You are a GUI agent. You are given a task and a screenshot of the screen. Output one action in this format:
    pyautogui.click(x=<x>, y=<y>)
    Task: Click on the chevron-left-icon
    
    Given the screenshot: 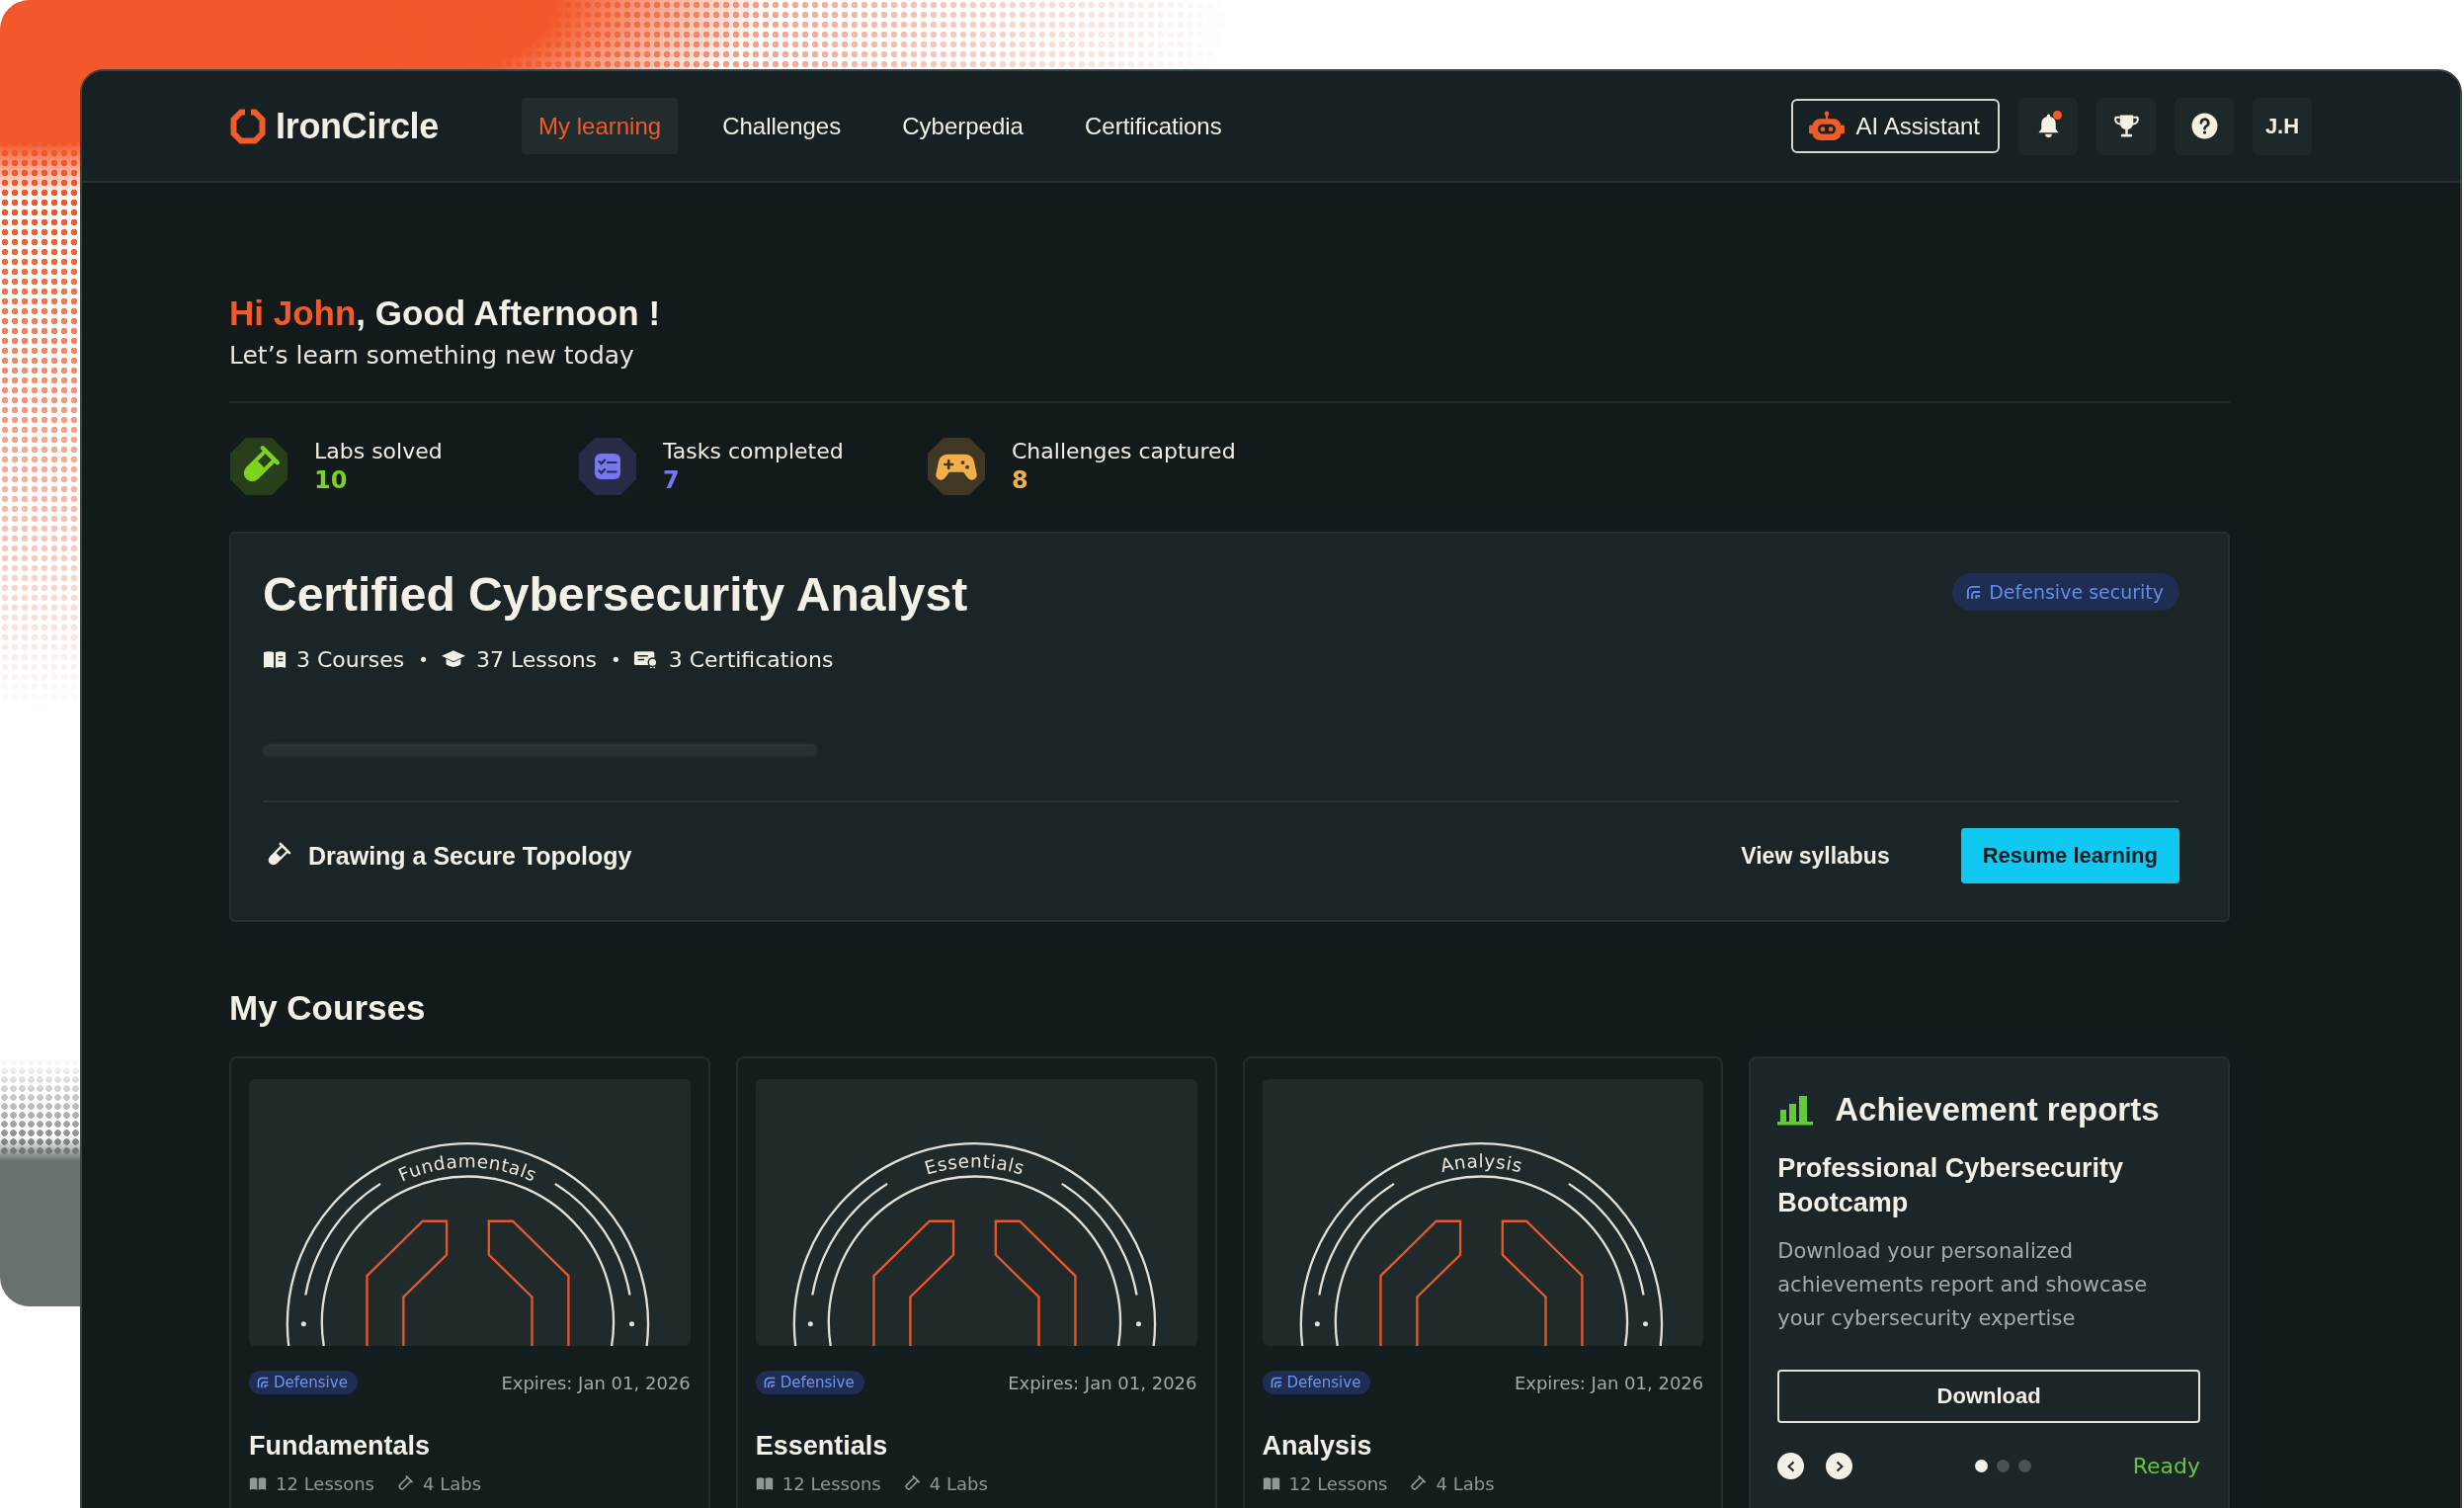 What is the action you would take?
    pyautogui.click(x=1790, y=1466)
    